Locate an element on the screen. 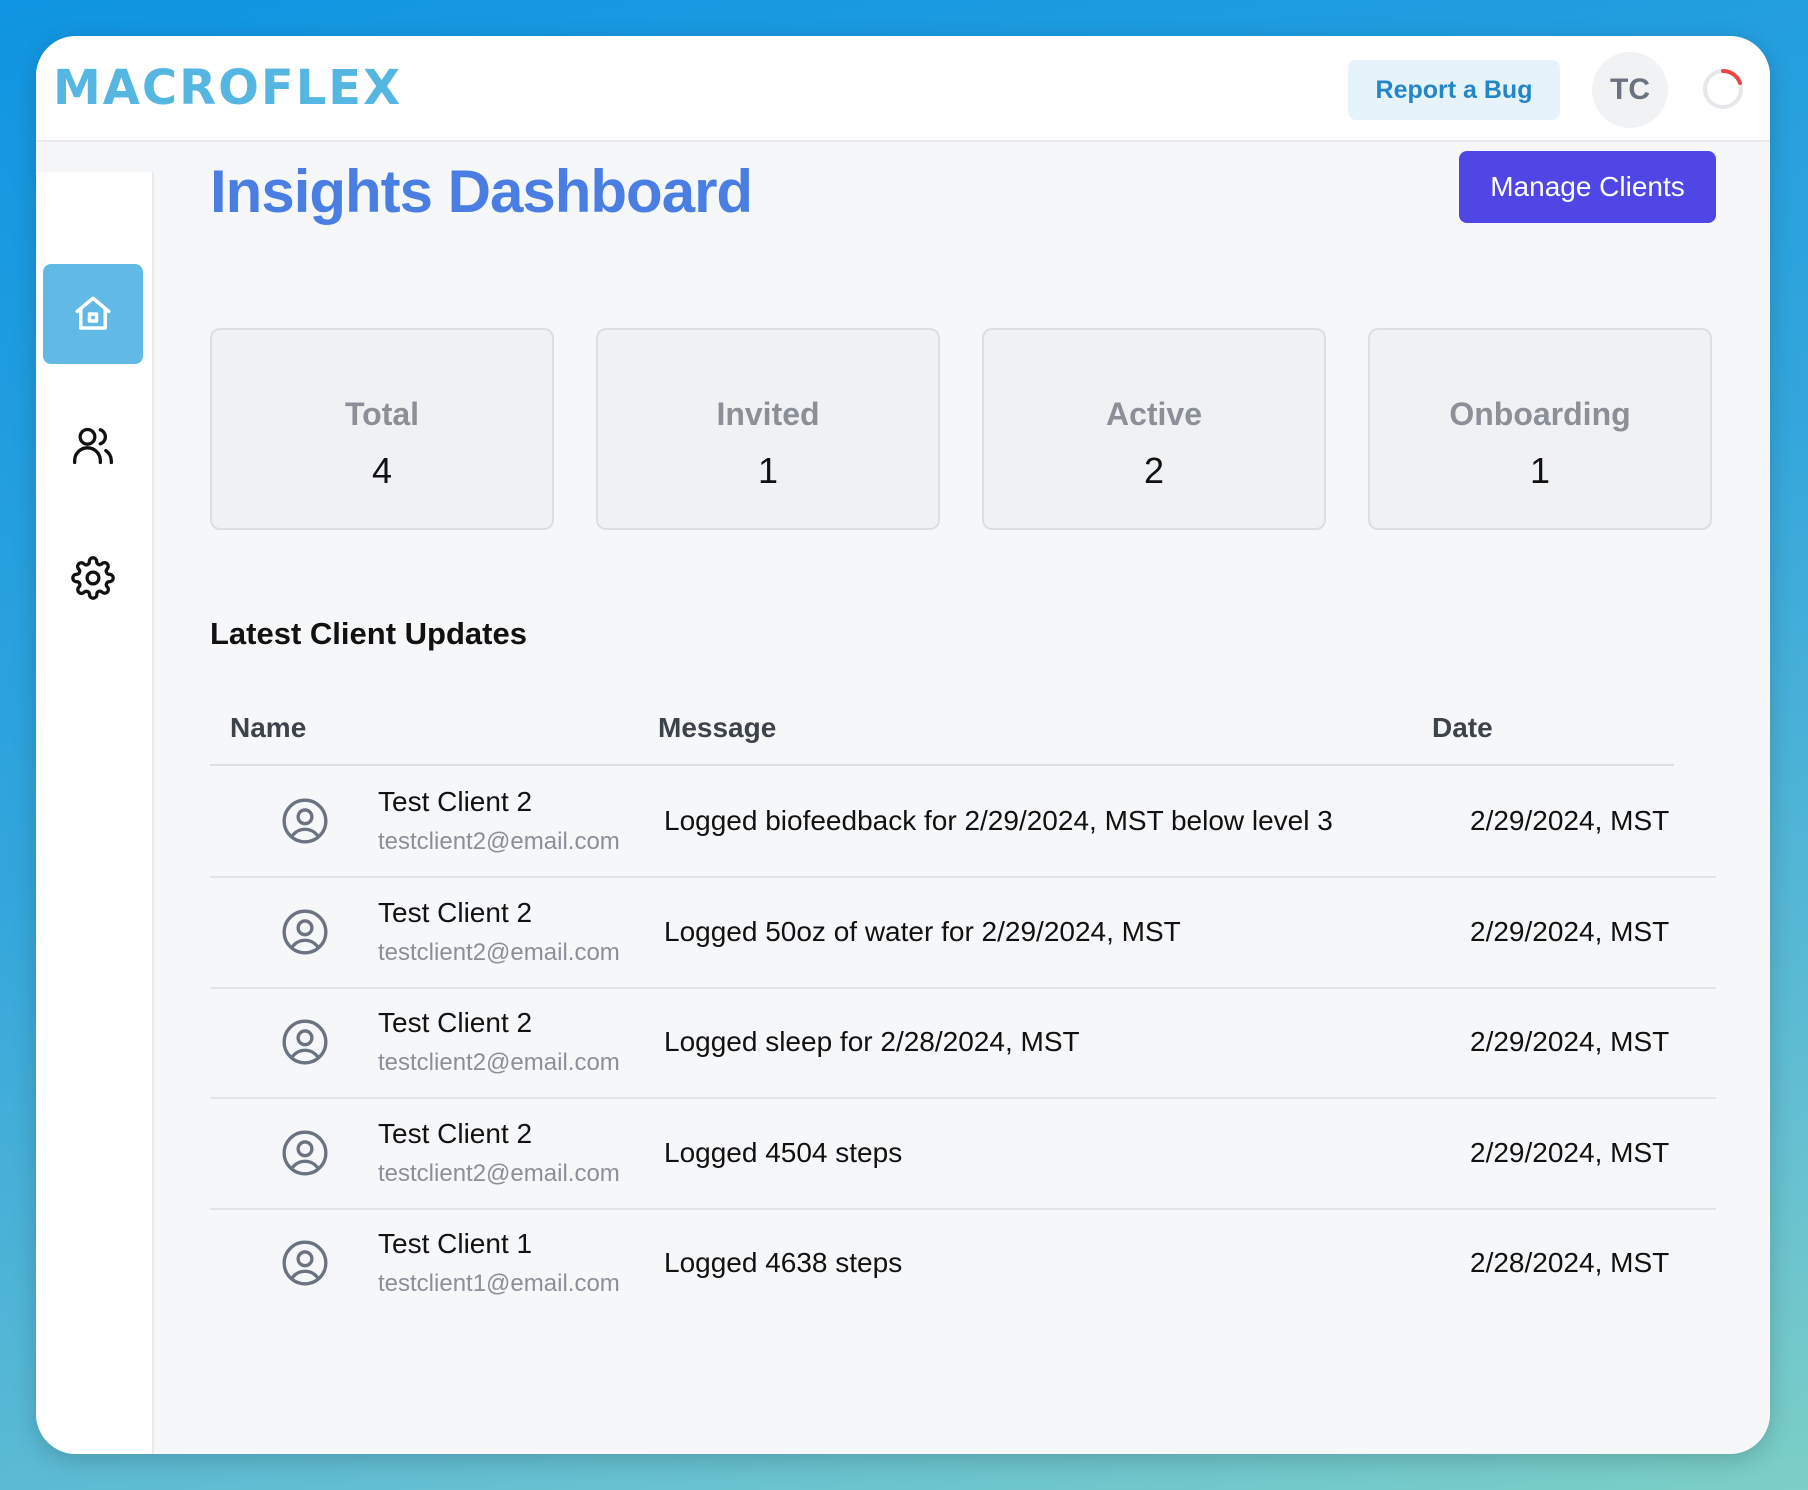  users-icon is located at coordinates (93, 446).